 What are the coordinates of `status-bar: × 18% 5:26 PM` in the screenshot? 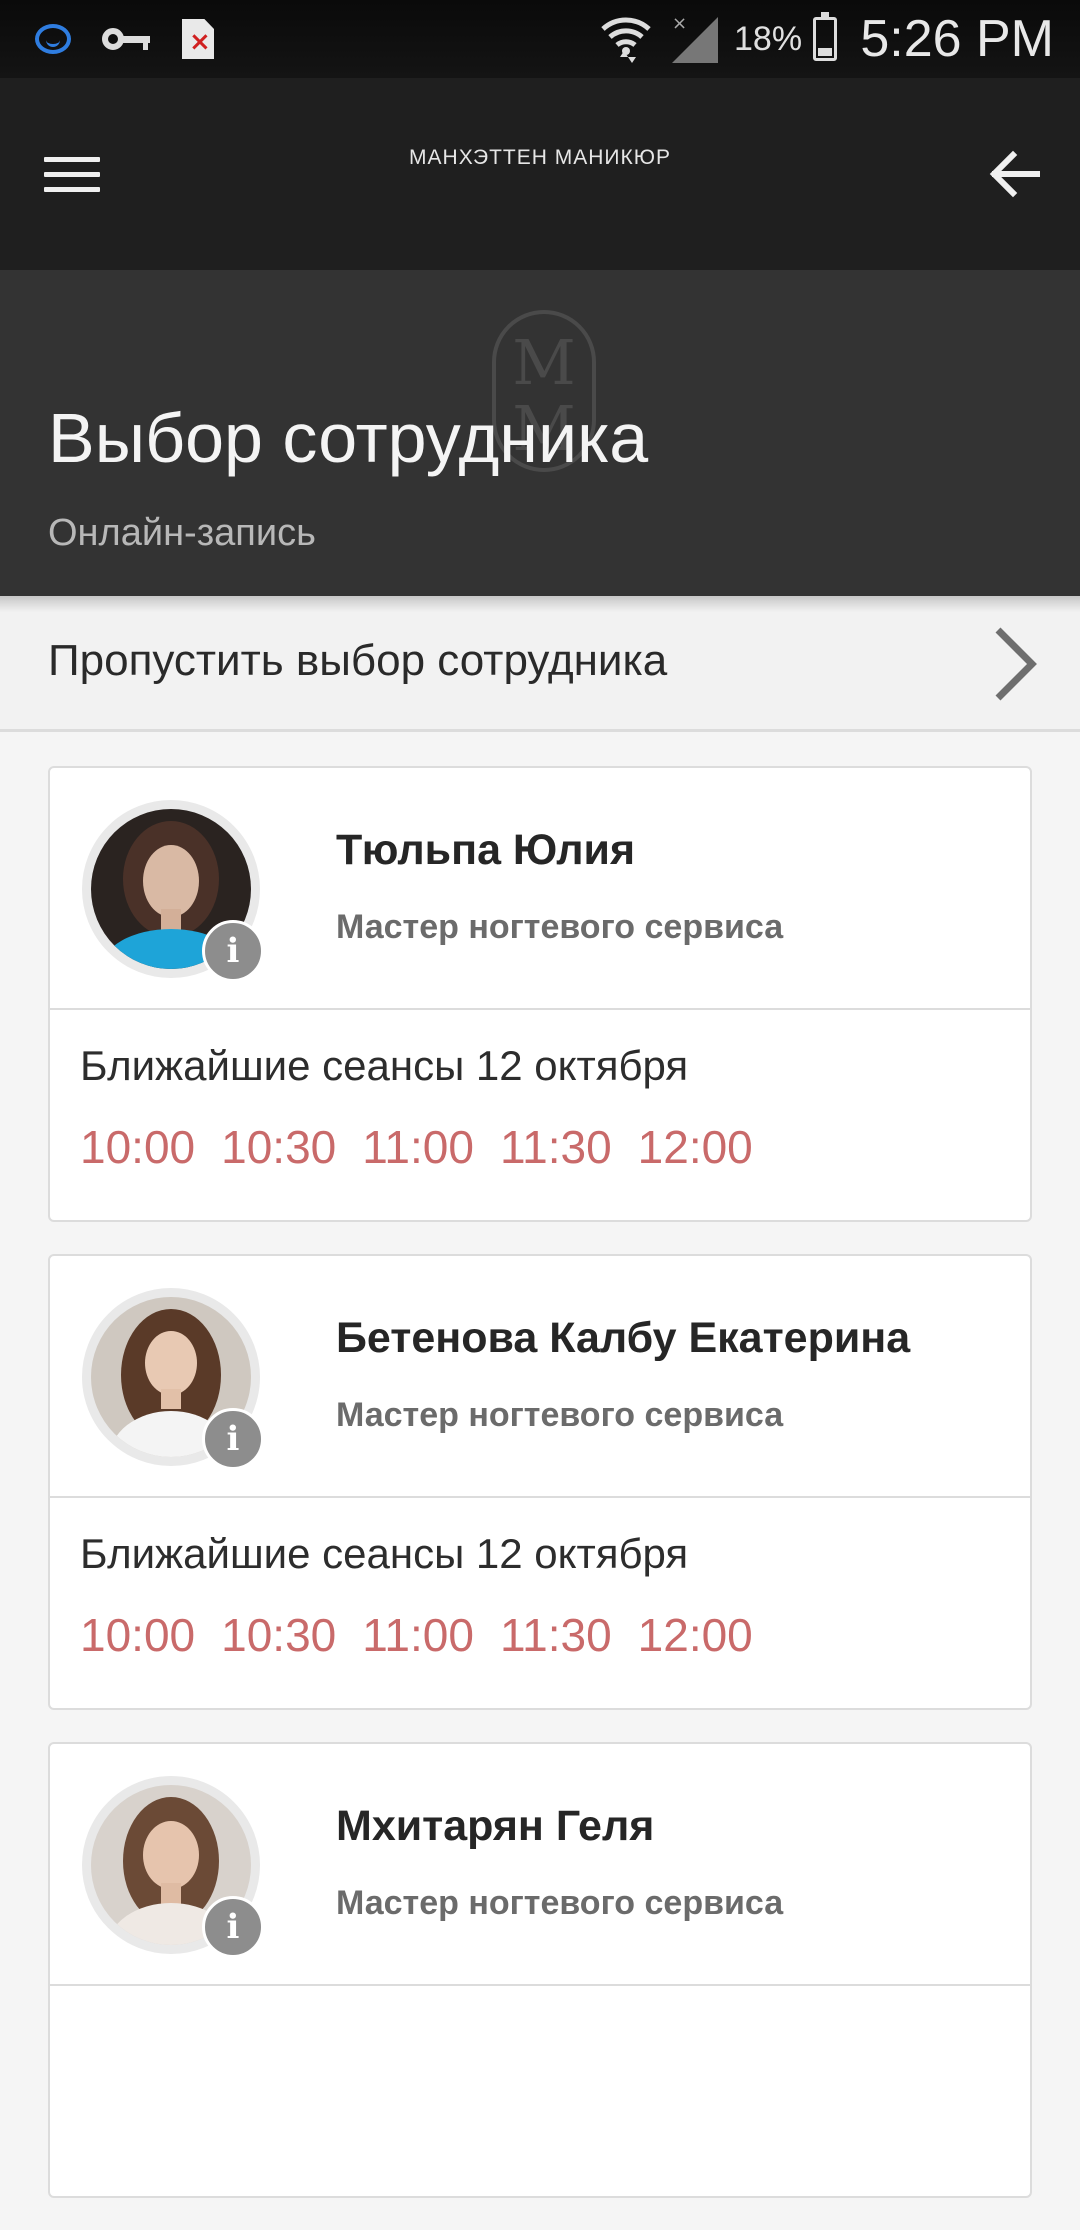 It's located at (540, 39).